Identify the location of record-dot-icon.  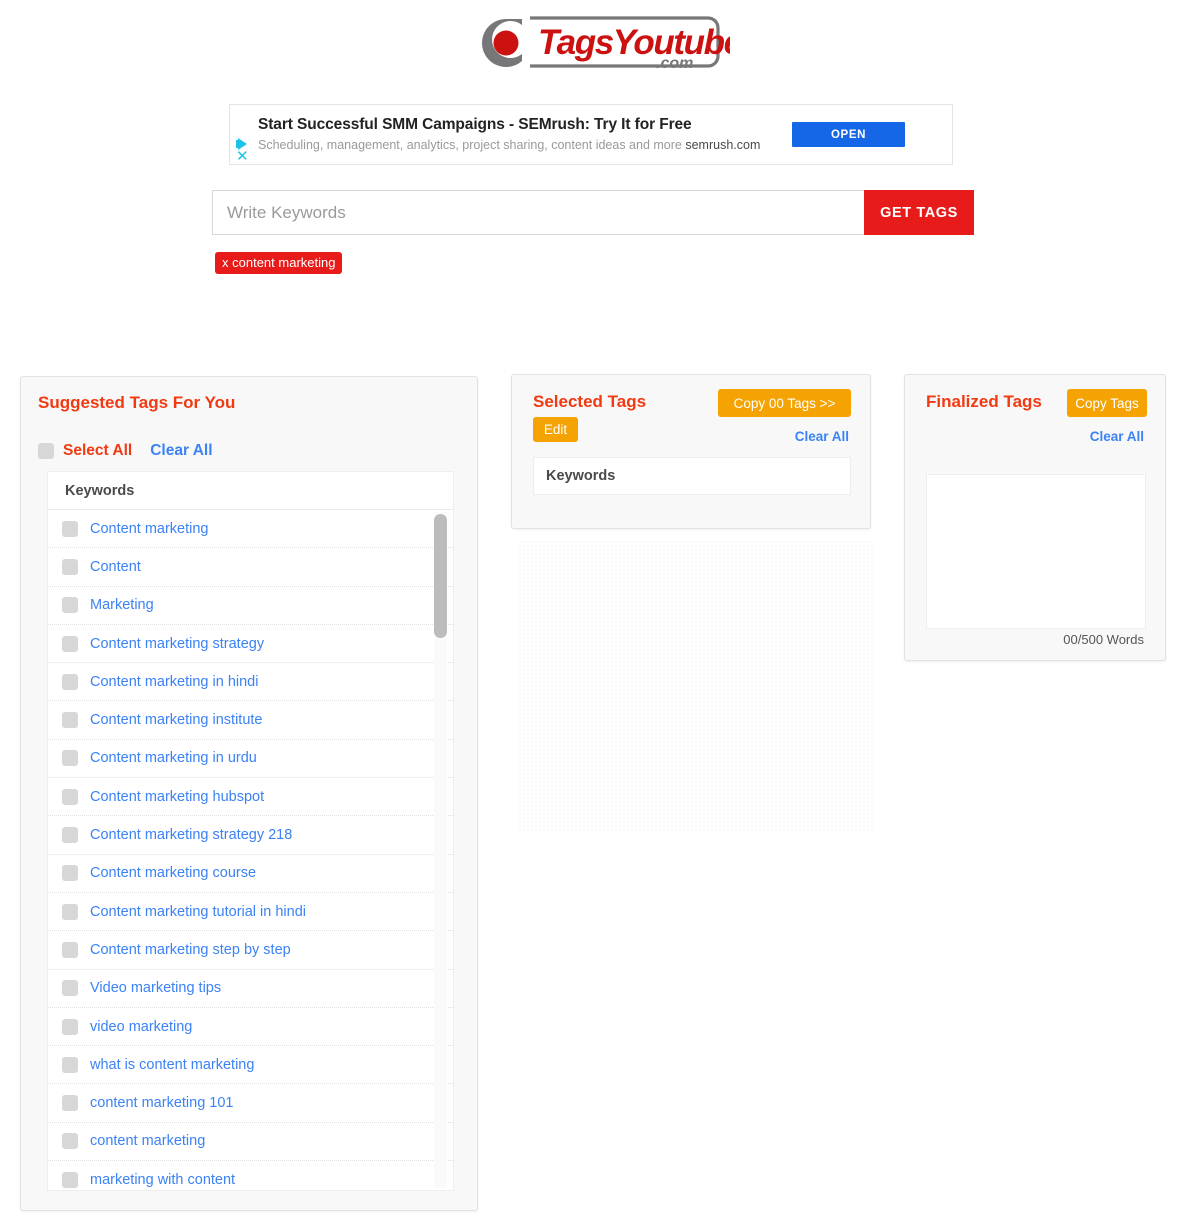
(506, 43).